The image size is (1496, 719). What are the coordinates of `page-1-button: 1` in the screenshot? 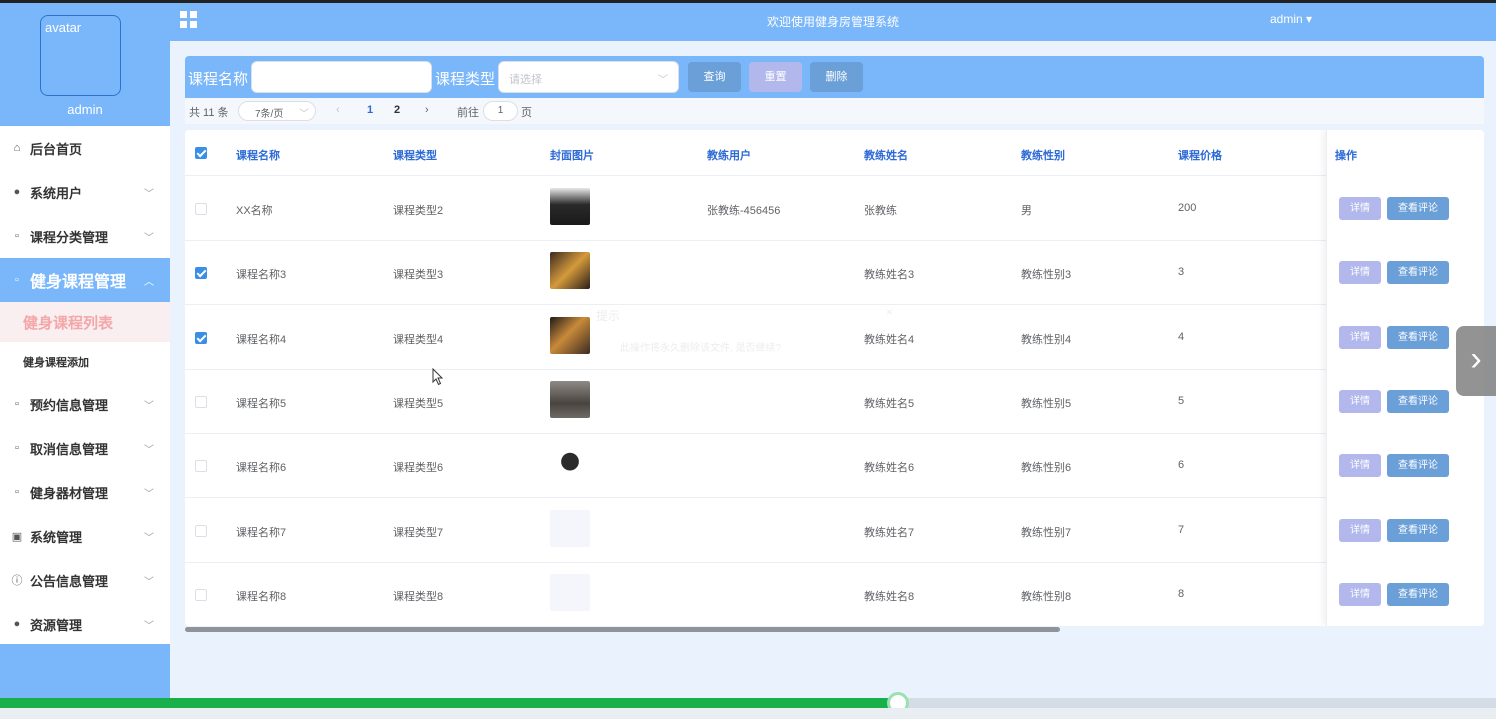 It's located at (370, 110).